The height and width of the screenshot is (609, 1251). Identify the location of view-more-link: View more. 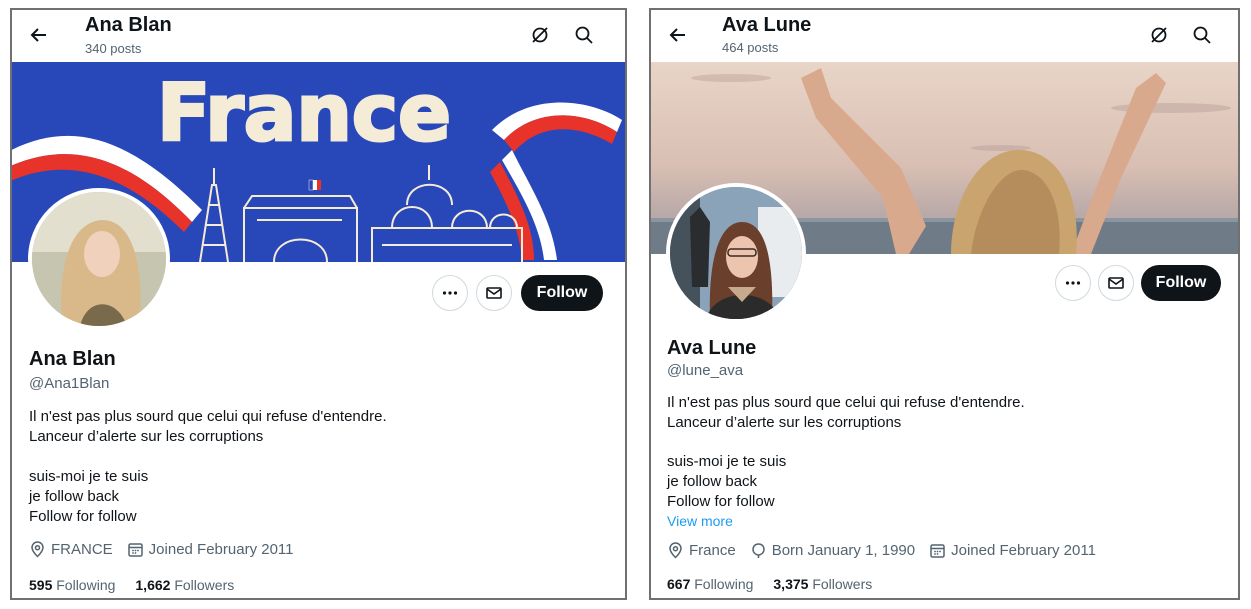
(700, 521).